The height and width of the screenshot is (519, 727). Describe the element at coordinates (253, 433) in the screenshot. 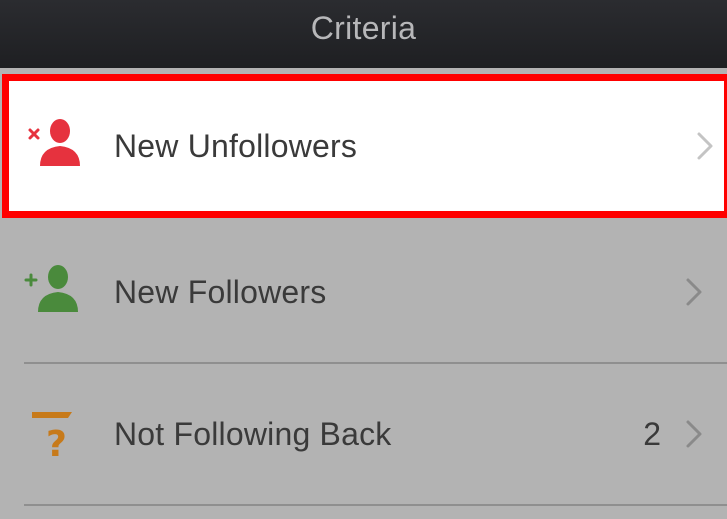

I see `list-item-label: Not Following Back` at that location.